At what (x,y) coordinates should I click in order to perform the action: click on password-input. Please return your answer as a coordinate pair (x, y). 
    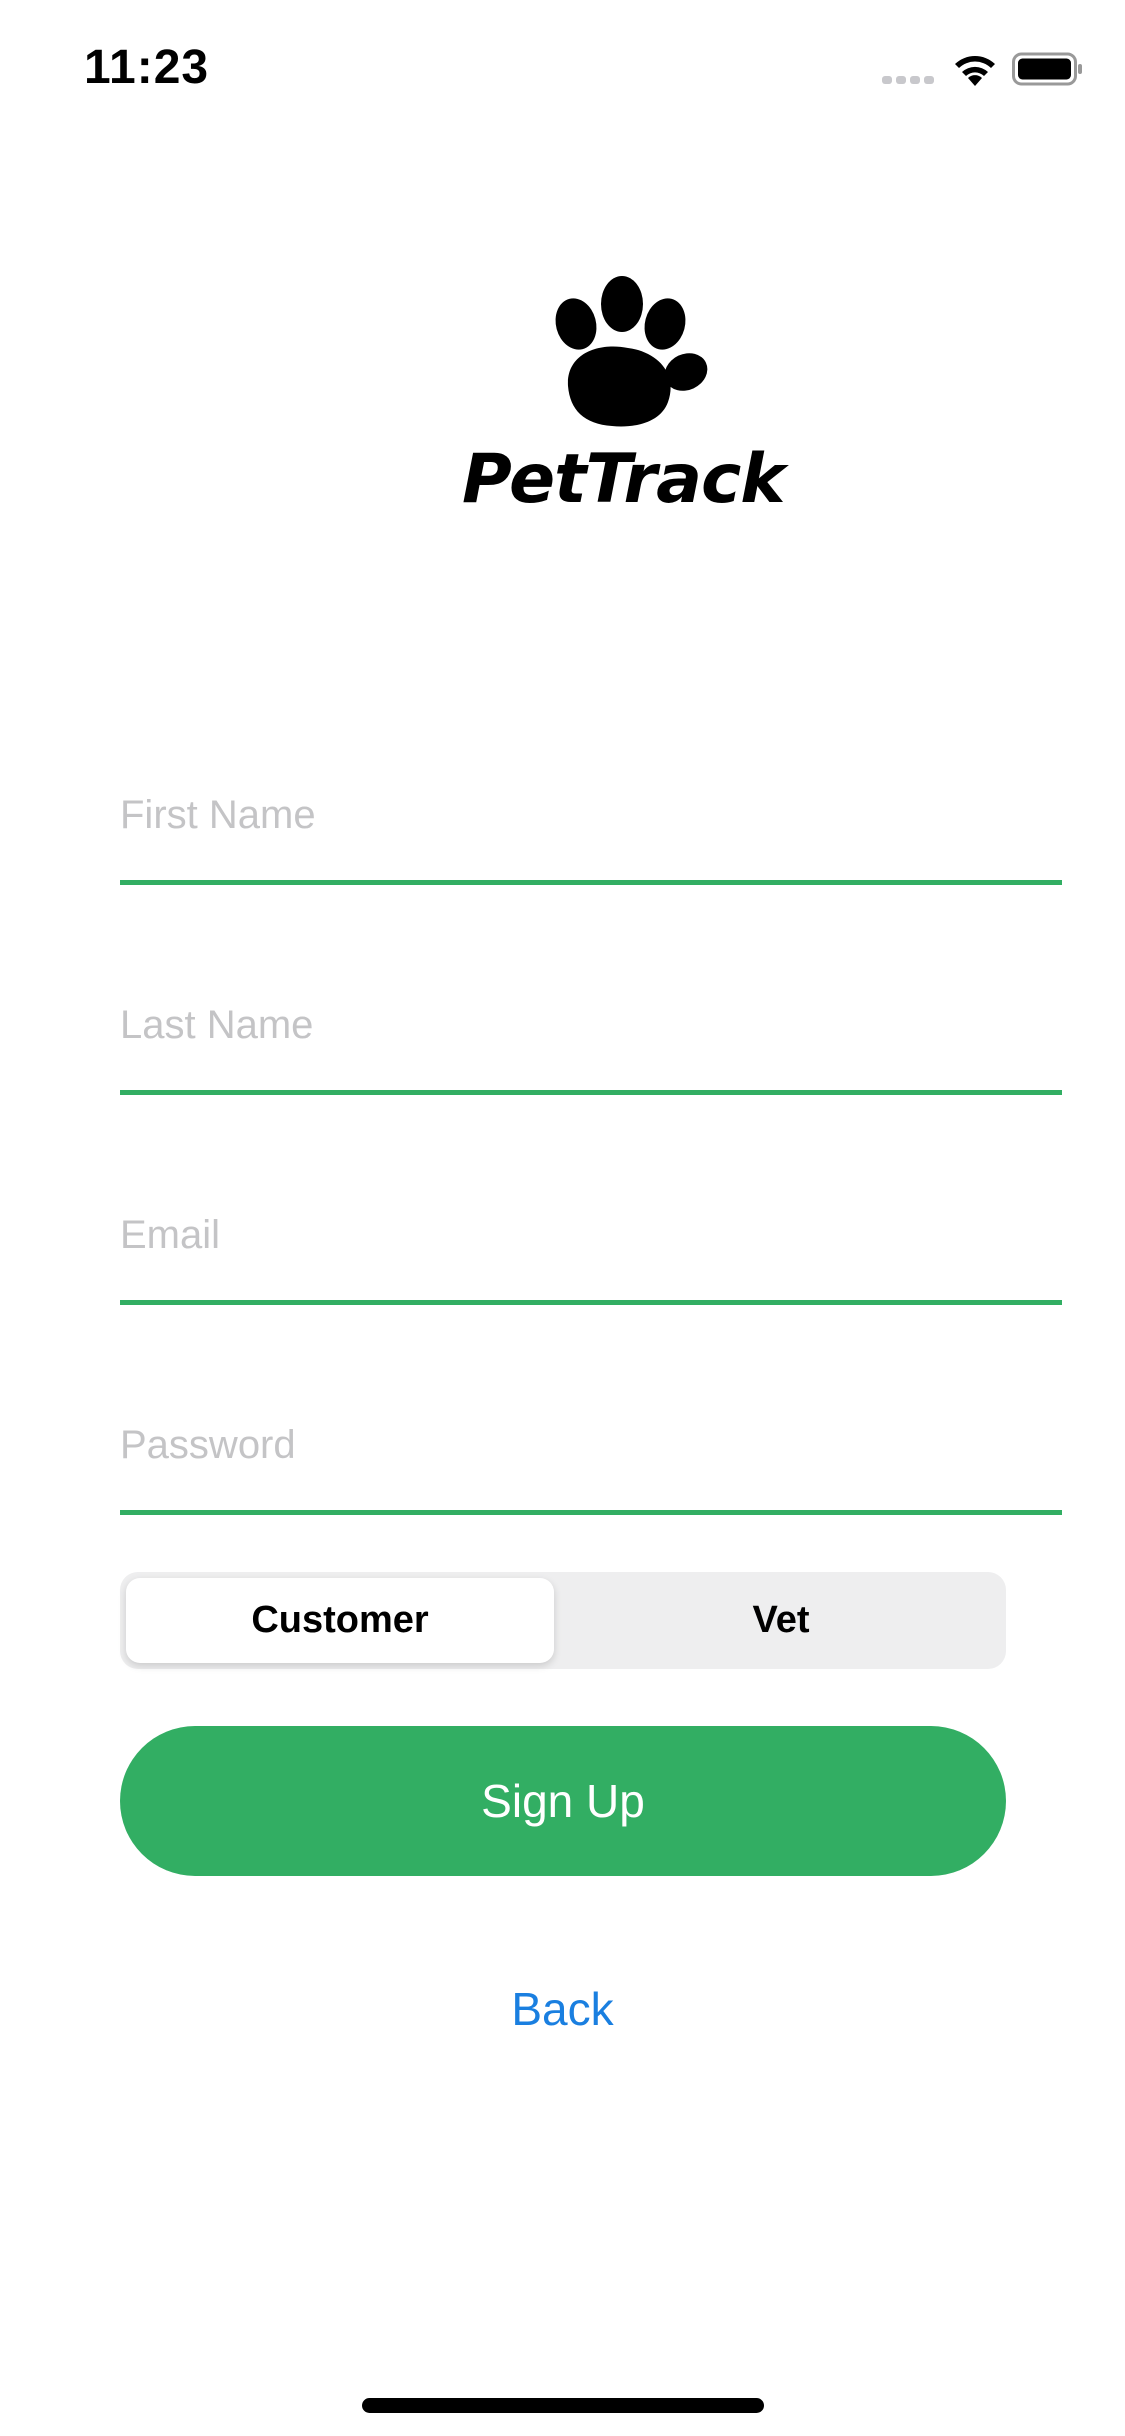
    Looking at the image, I should click on (591, 1445).